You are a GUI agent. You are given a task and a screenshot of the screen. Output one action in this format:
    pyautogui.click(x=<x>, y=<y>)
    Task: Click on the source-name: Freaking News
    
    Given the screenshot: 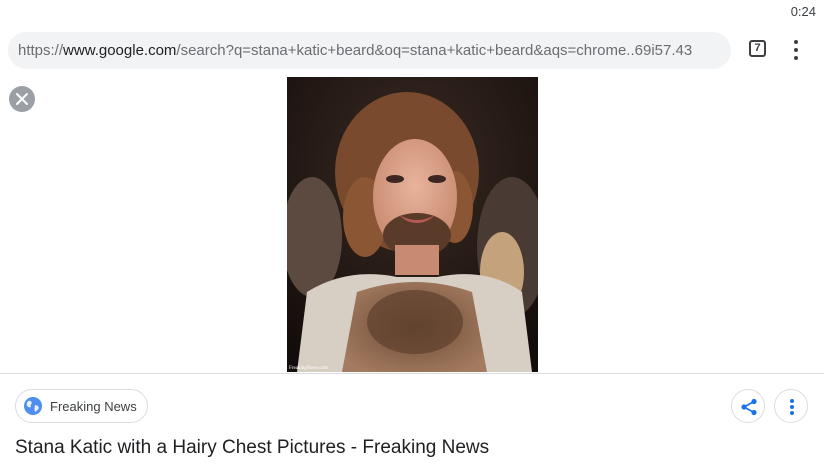 What is the action you would take?
    pyautogui.click(x=93, y=406)
    